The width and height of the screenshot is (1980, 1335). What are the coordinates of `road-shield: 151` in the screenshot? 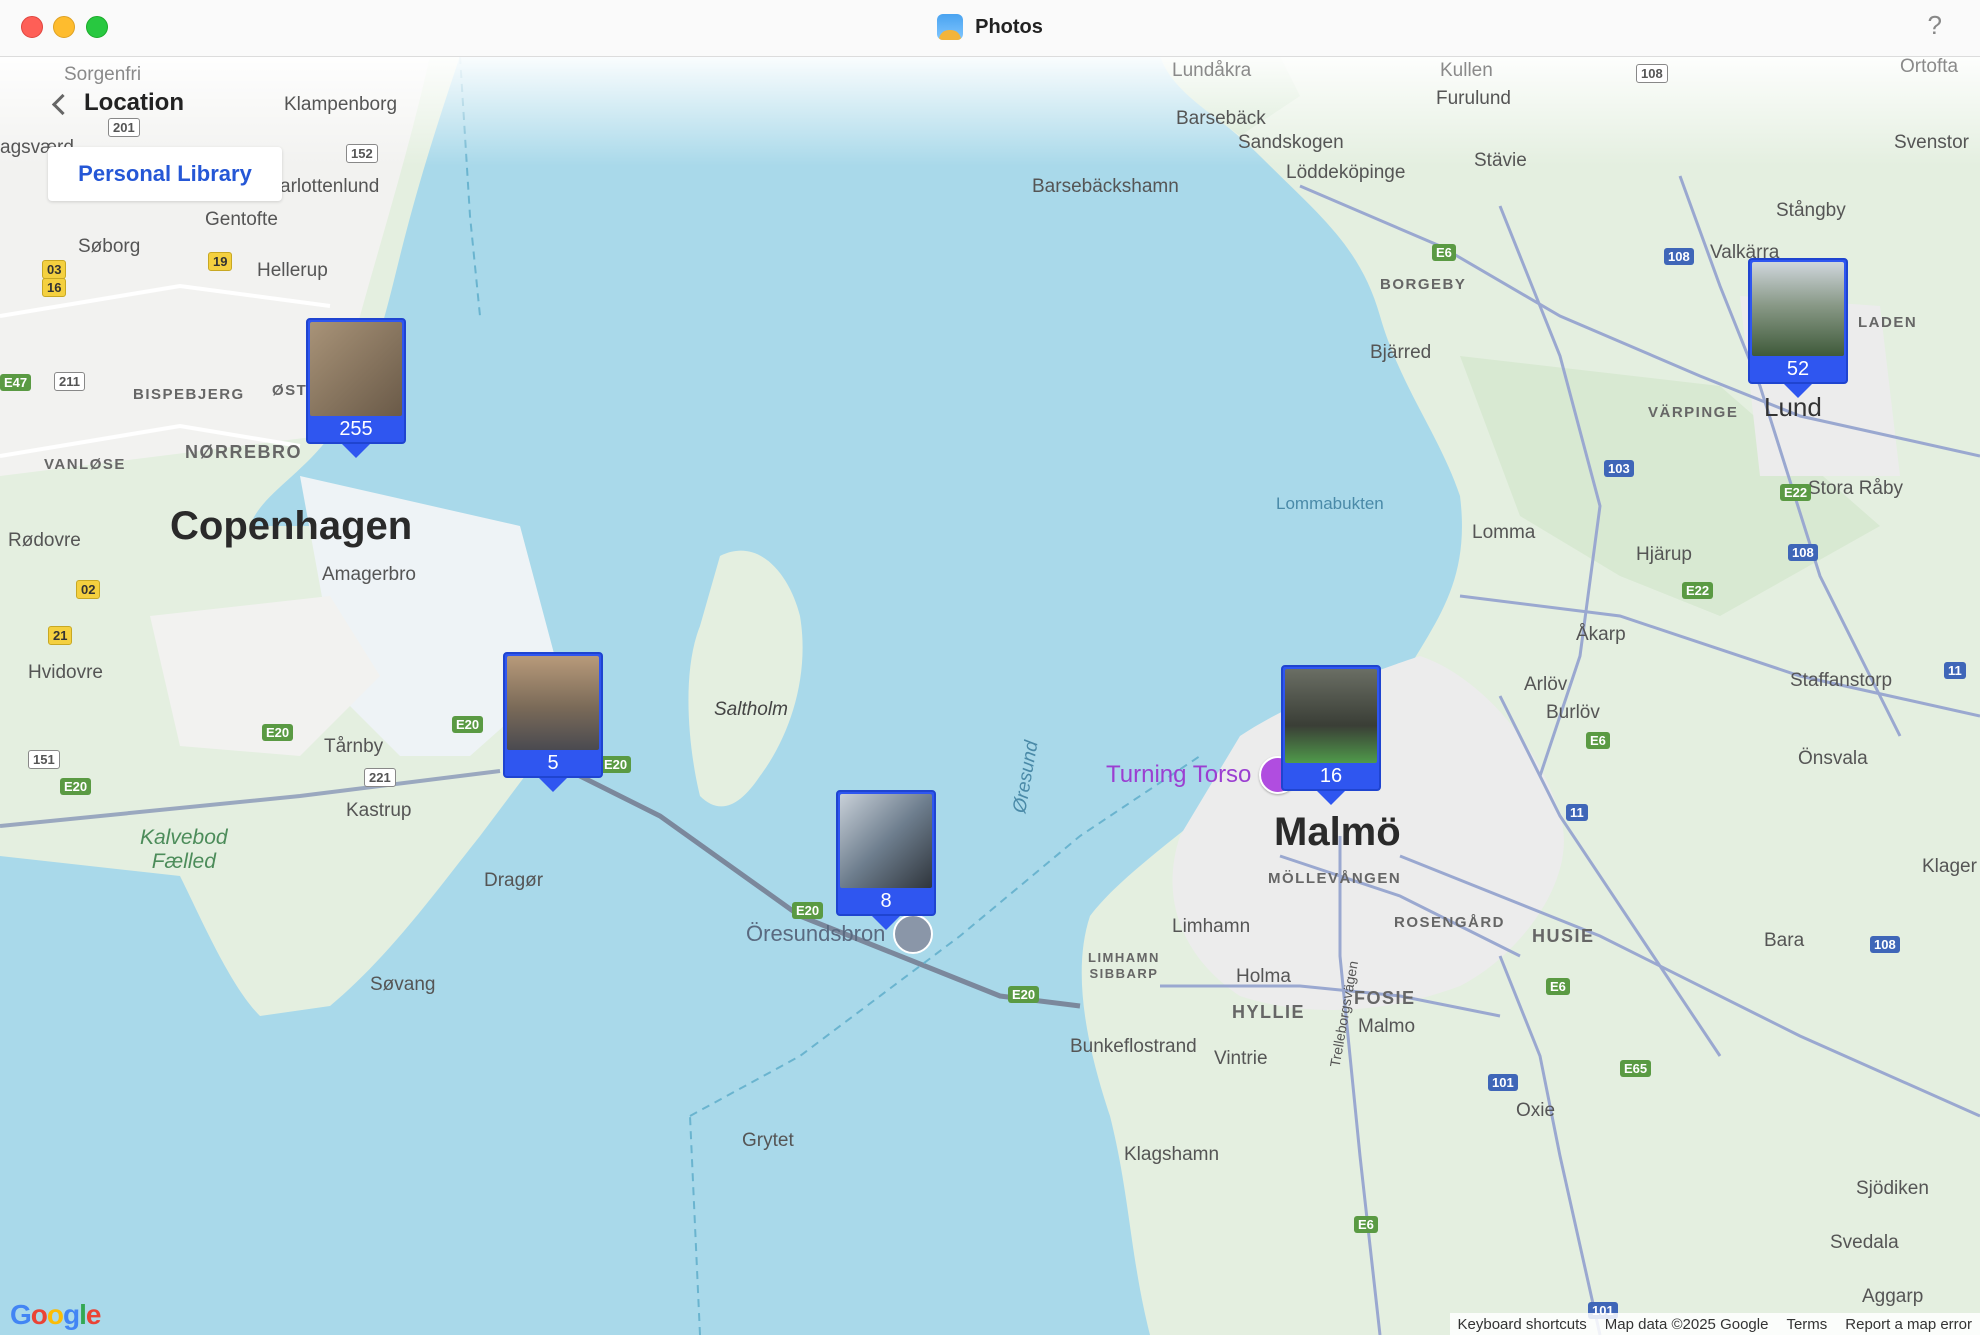 It's located at (44, 759).